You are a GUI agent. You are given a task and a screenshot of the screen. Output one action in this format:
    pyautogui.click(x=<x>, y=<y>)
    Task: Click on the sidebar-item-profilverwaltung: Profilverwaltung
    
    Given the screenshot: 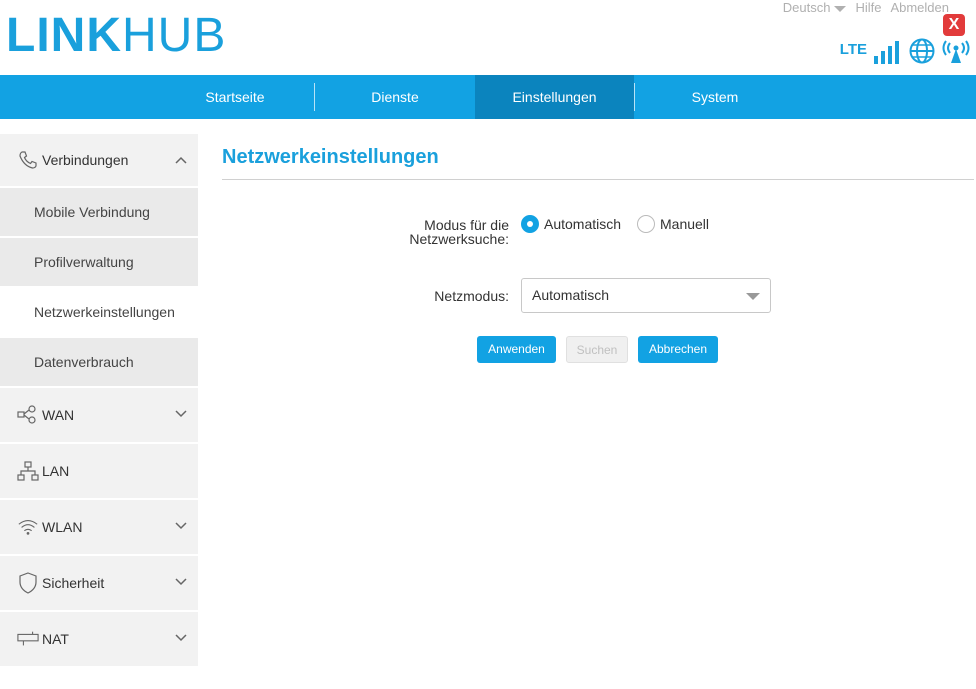 What is the action you would take?
    pyautogui.click(x=99, y=263)
    